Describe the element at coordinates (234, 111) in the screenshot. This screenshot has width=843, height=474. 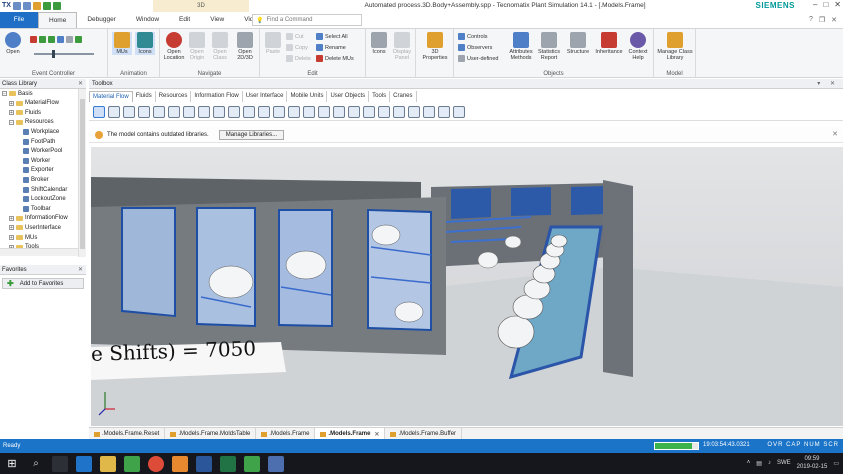
I see `shift-icon` at that location.